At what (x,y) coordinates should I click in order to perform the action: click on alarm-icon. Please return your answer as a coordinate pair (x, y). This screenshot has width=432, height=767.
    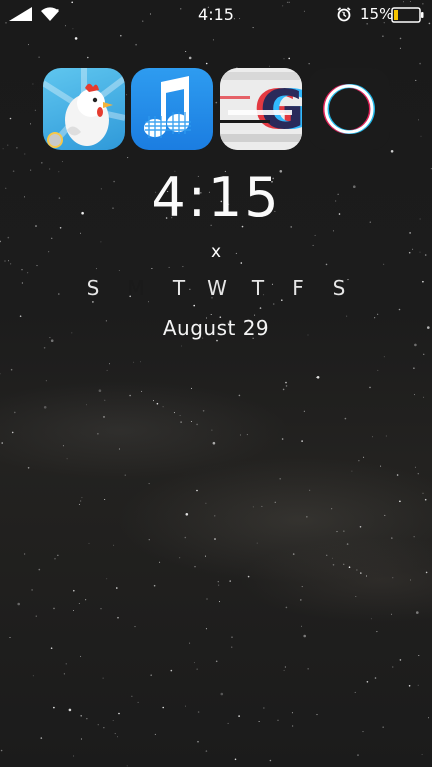
    Looking at the image, I should click on (344, 16).